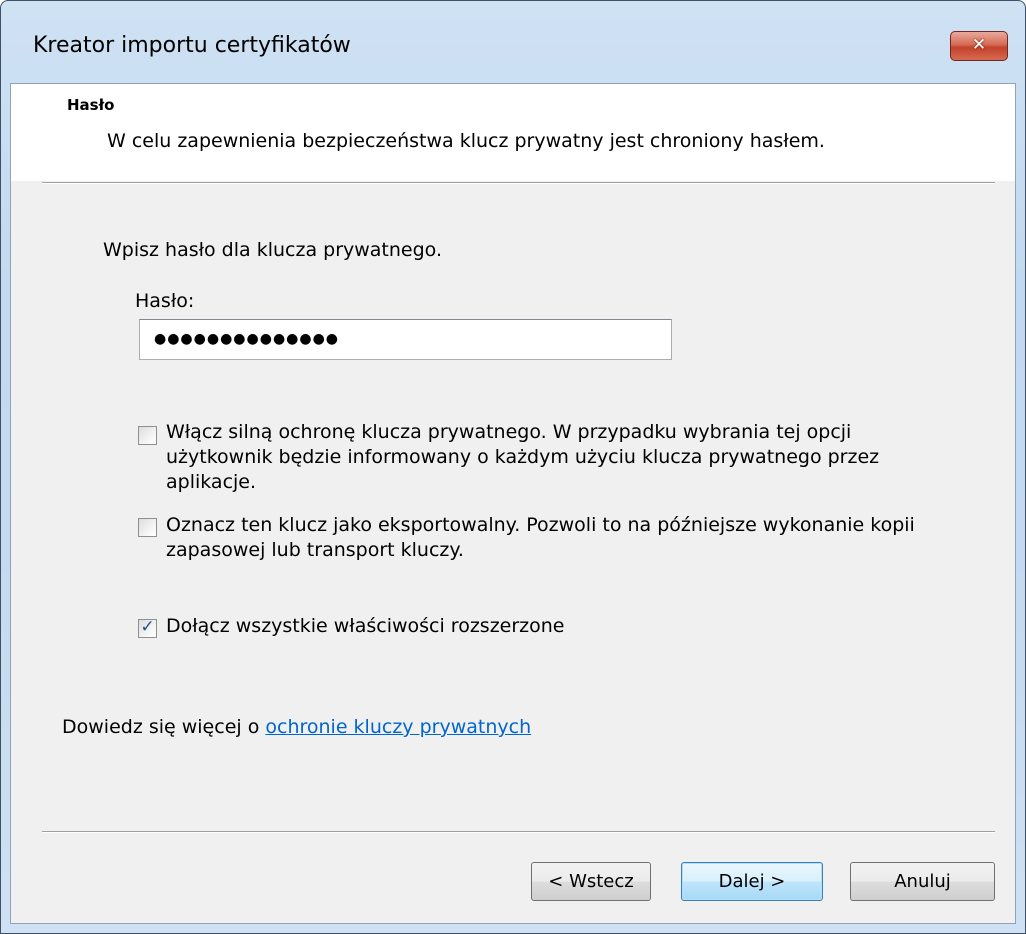  What do you see at coordinates (516, 626) in the screenshot?
I see `extended-properties-label: Dołącz wszystkie właściwości rozszerzone` at bounding box center [516, 626].